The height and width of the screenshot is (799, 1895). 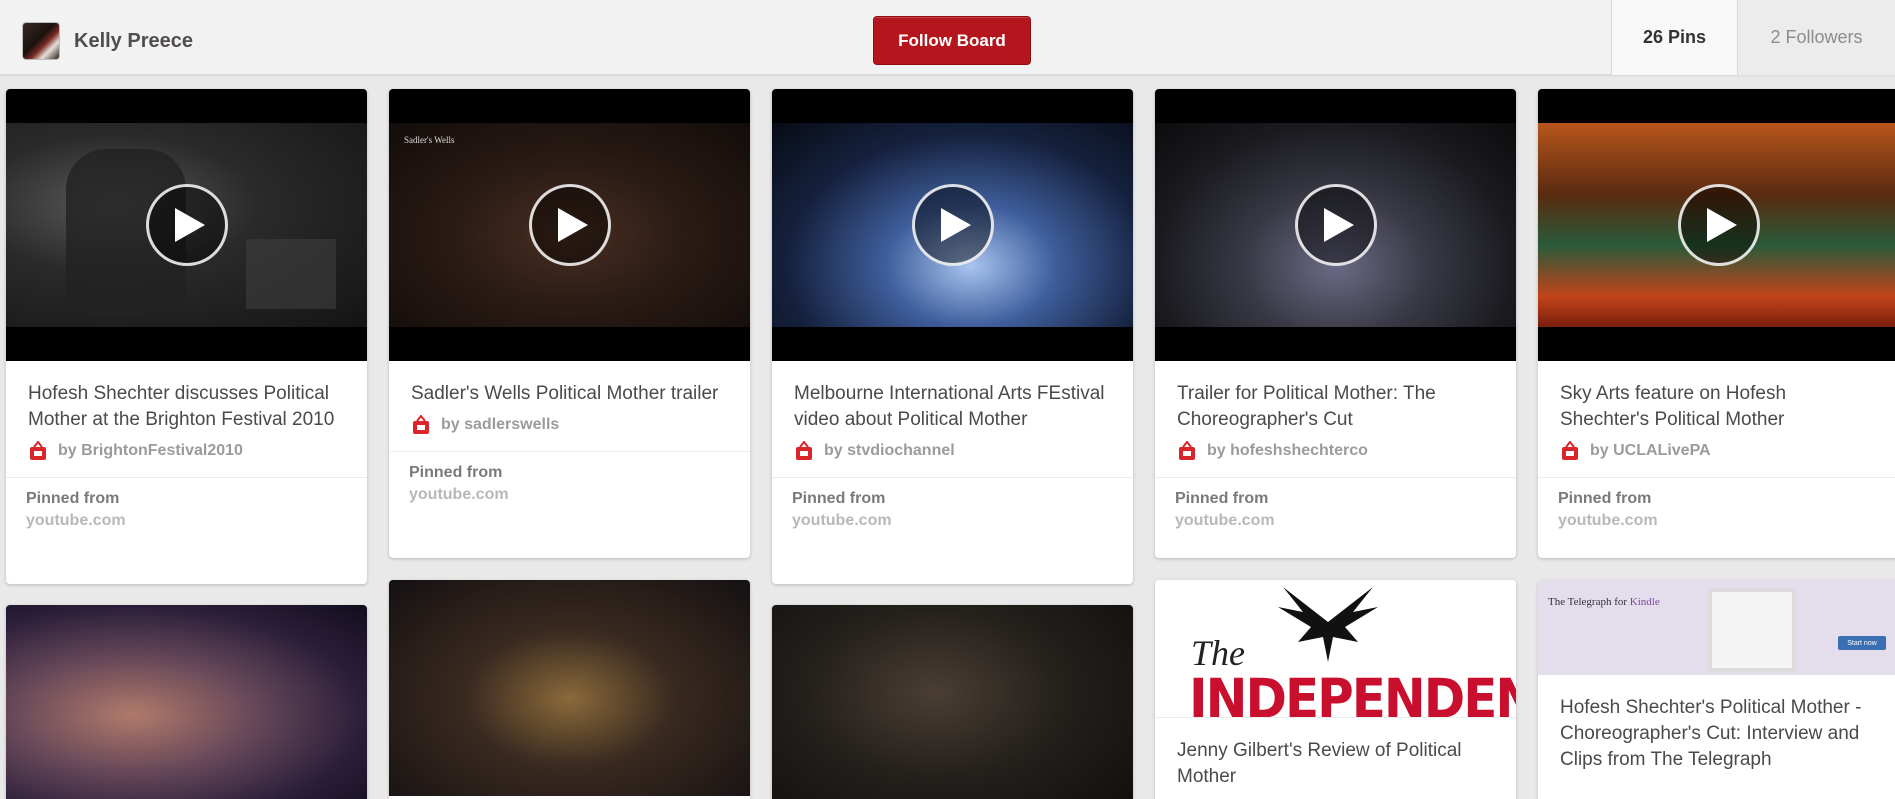 What do you see at coordinates (1287, 451) in the screenshot?
I see `byline-text: by hofeshshechterco` at bounding box center [1287, 451].